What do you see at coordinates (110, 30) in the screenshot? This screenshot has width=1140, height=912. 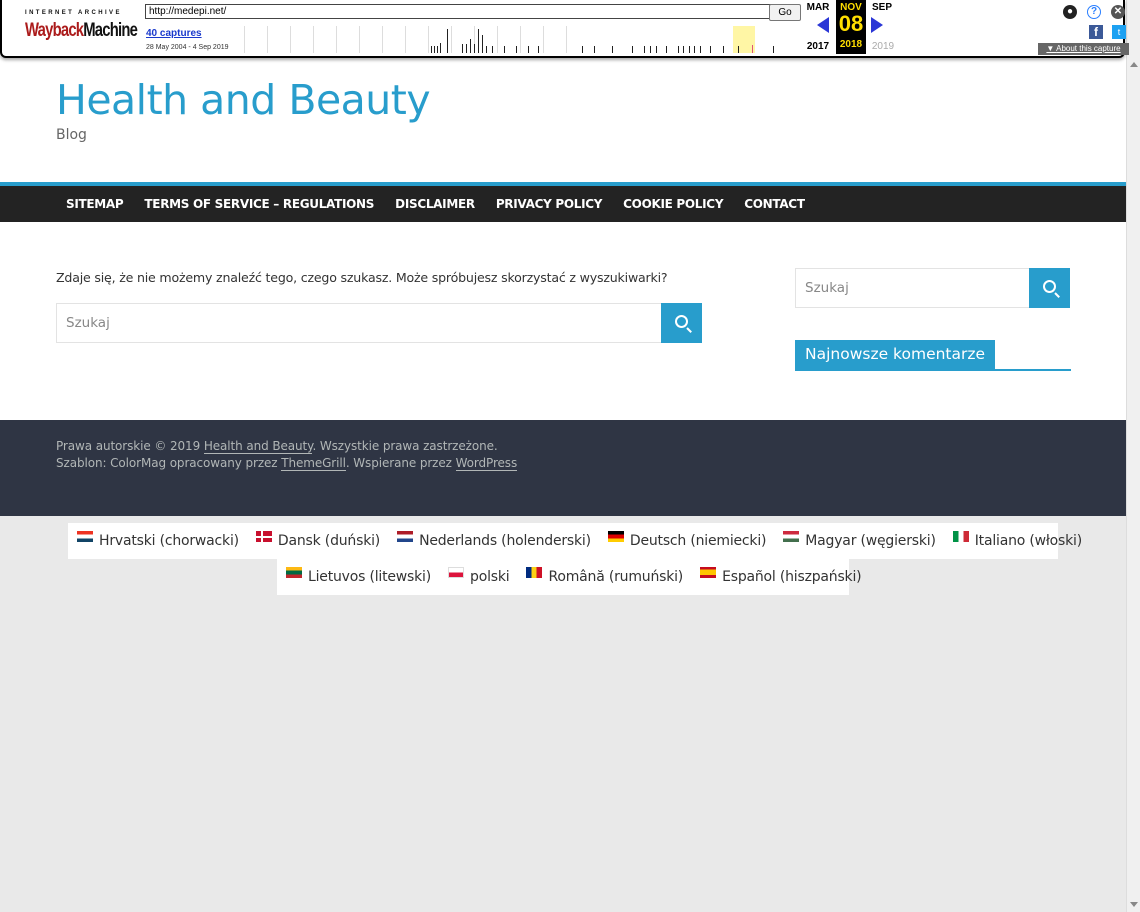 I see `logo-wordmark-machine: Machine` at bounding box center [110, 30].